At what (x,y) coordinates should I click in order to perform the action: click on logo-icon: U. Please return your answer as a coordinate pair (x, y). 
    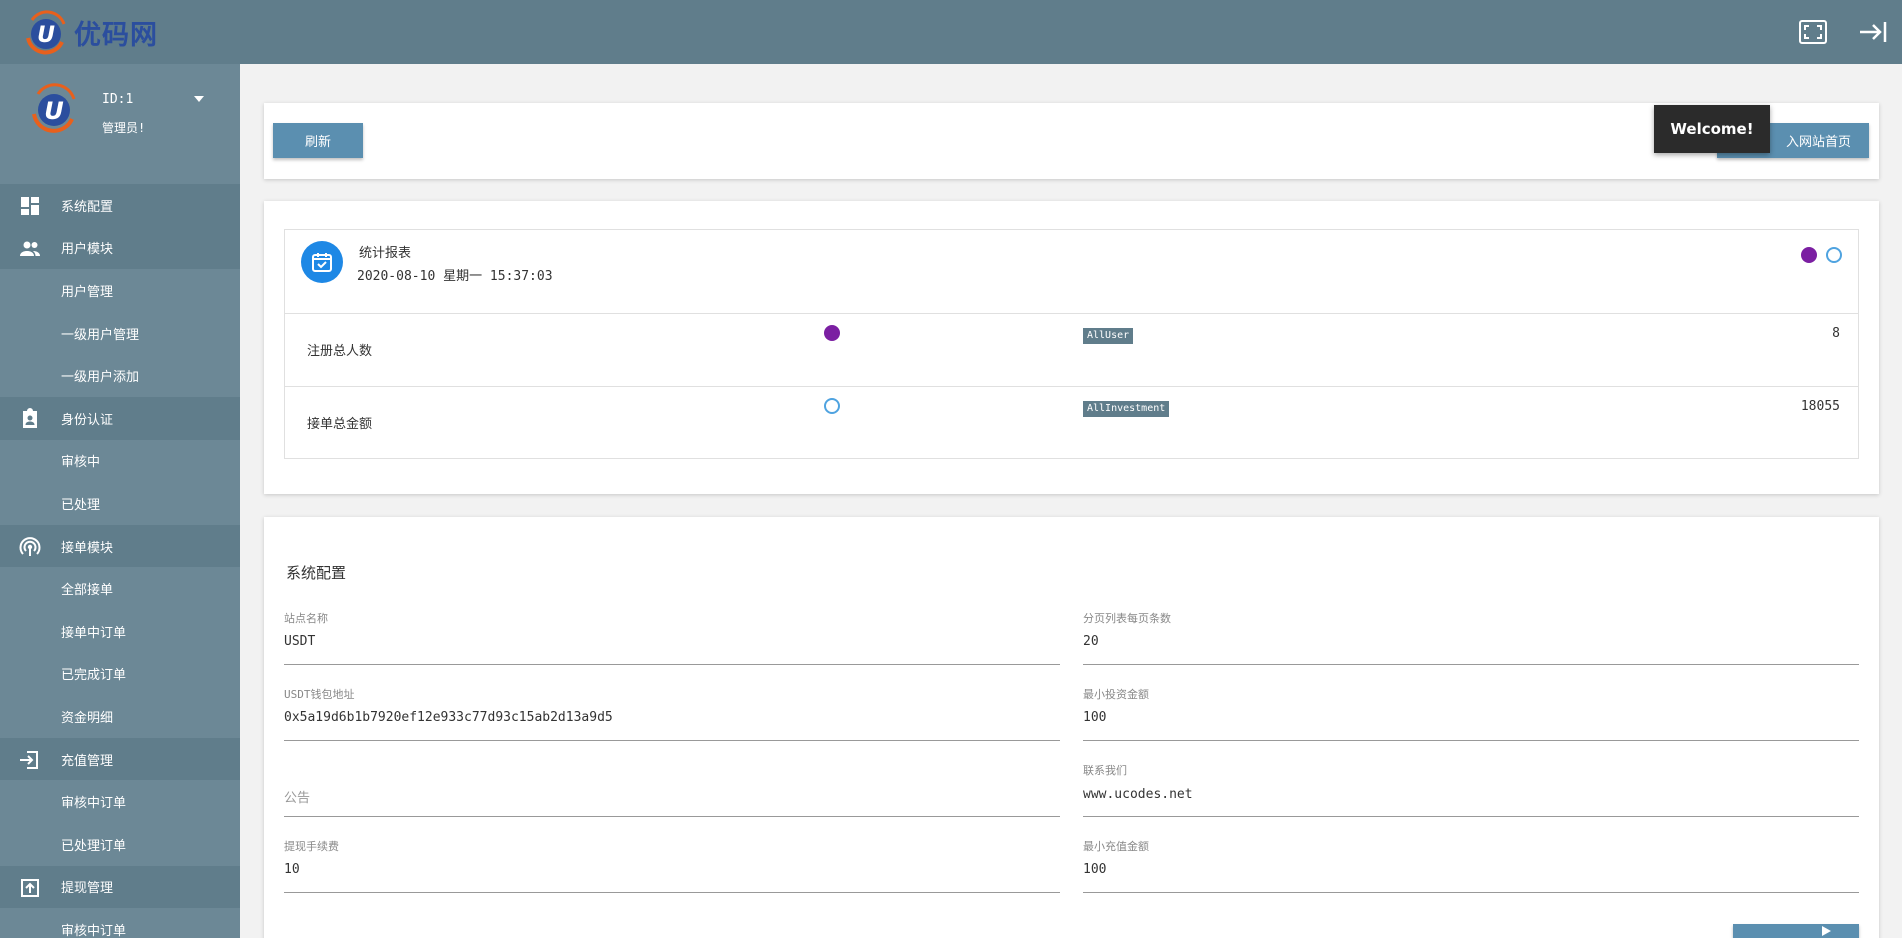
    Looking at the image, I should click on (46, 32).